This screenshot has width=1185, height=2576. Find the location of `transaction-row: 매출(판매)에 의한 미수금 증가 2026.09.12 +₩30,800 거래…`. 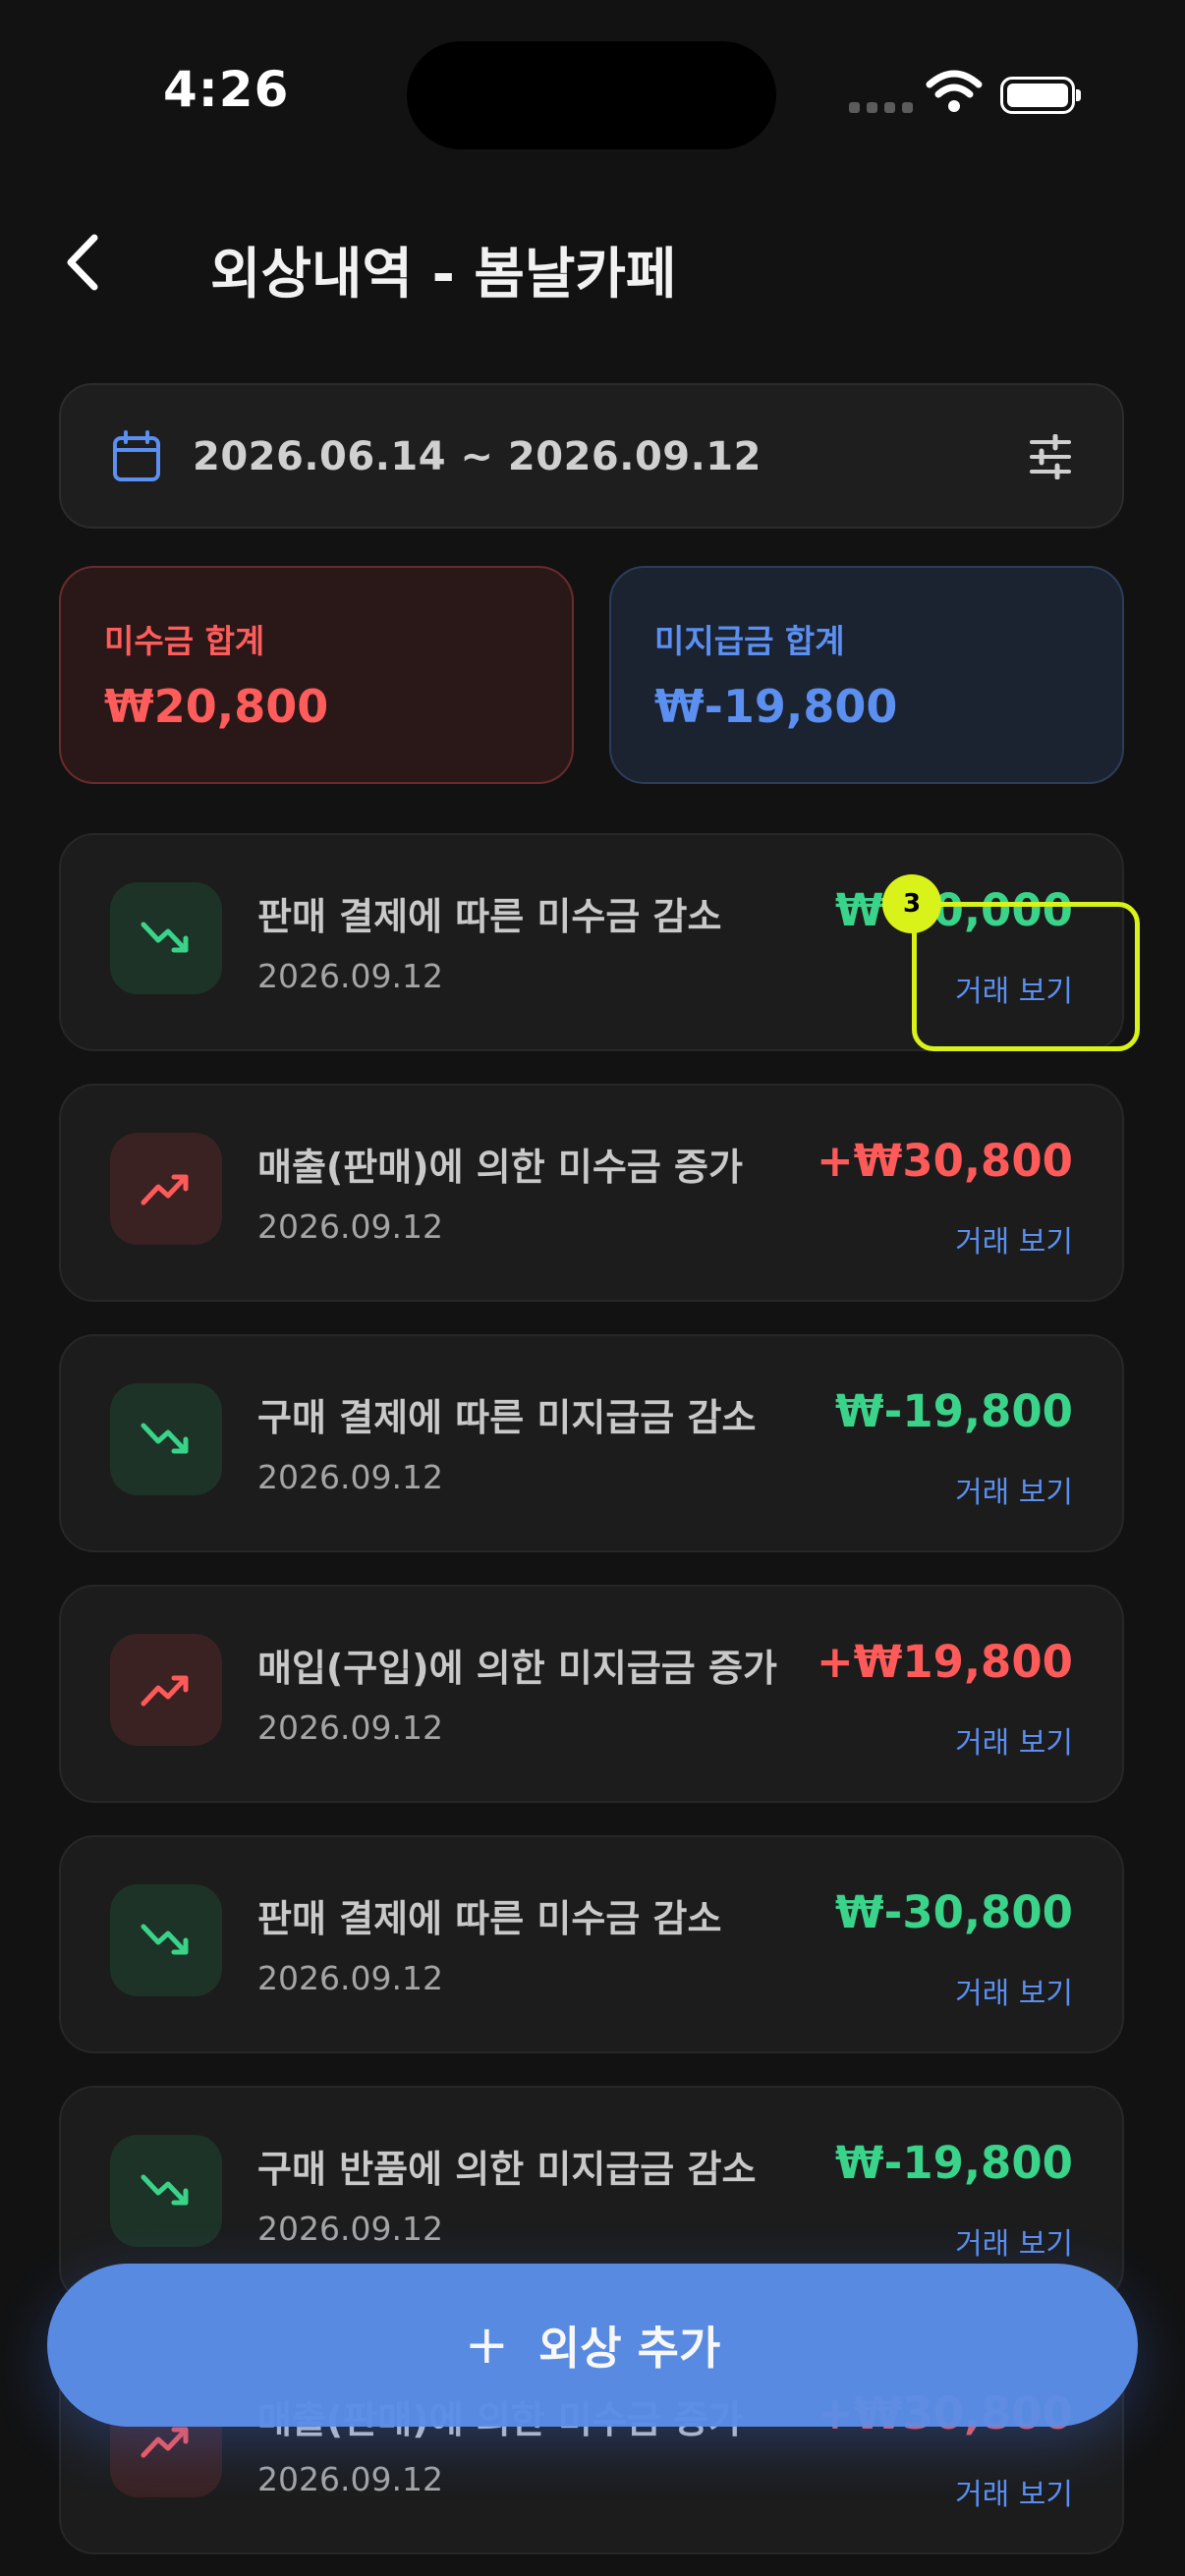

transaction-row: 매출(판매)에 의한 미수금 증가 2026.09.12 +₩30,800 거래… is located at coordinates (592, 1193).